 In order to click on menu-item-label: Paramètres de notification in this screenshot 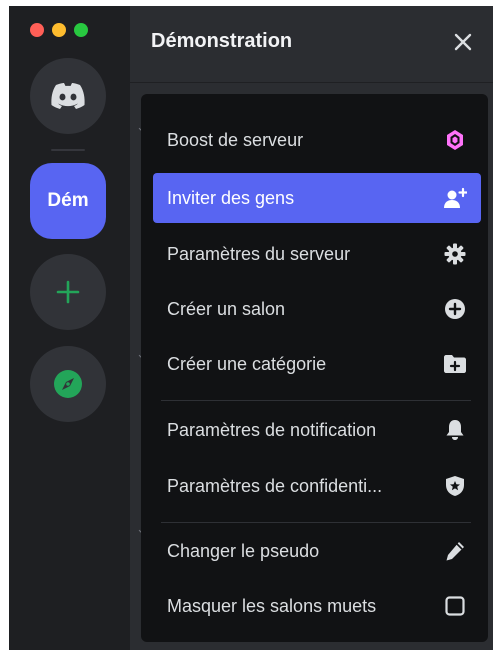, I will do `click(272, 429)`.